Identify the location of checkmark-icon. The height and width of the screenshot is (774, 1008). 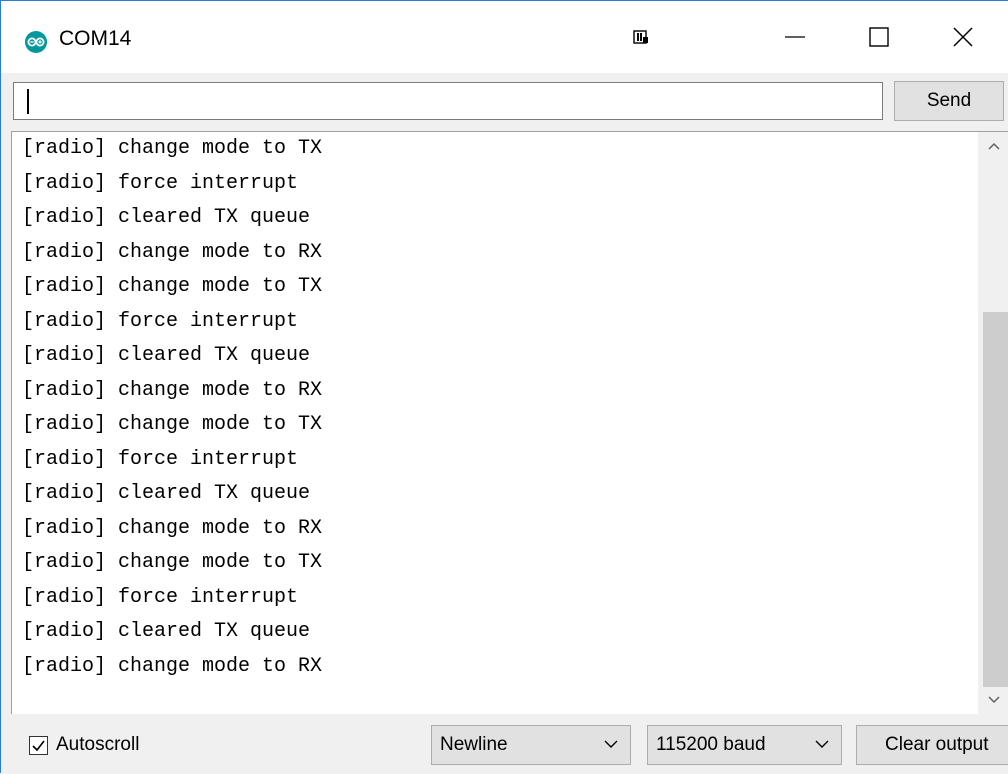
(38, 745).